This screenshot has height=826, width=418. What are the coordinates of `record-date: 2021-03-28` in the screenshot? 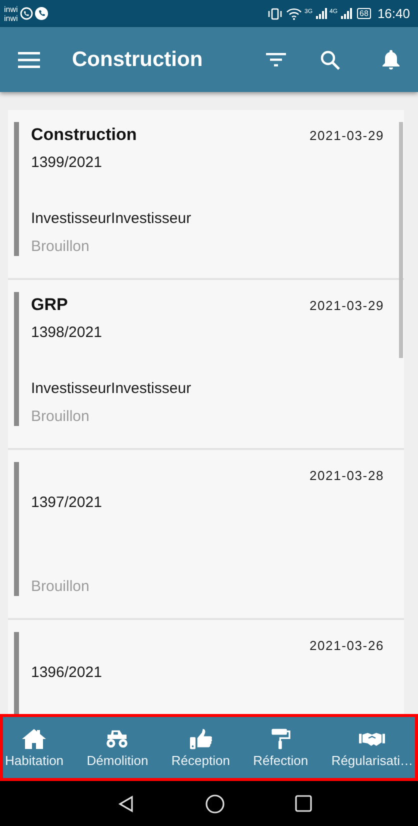 It's located at (347, 475).